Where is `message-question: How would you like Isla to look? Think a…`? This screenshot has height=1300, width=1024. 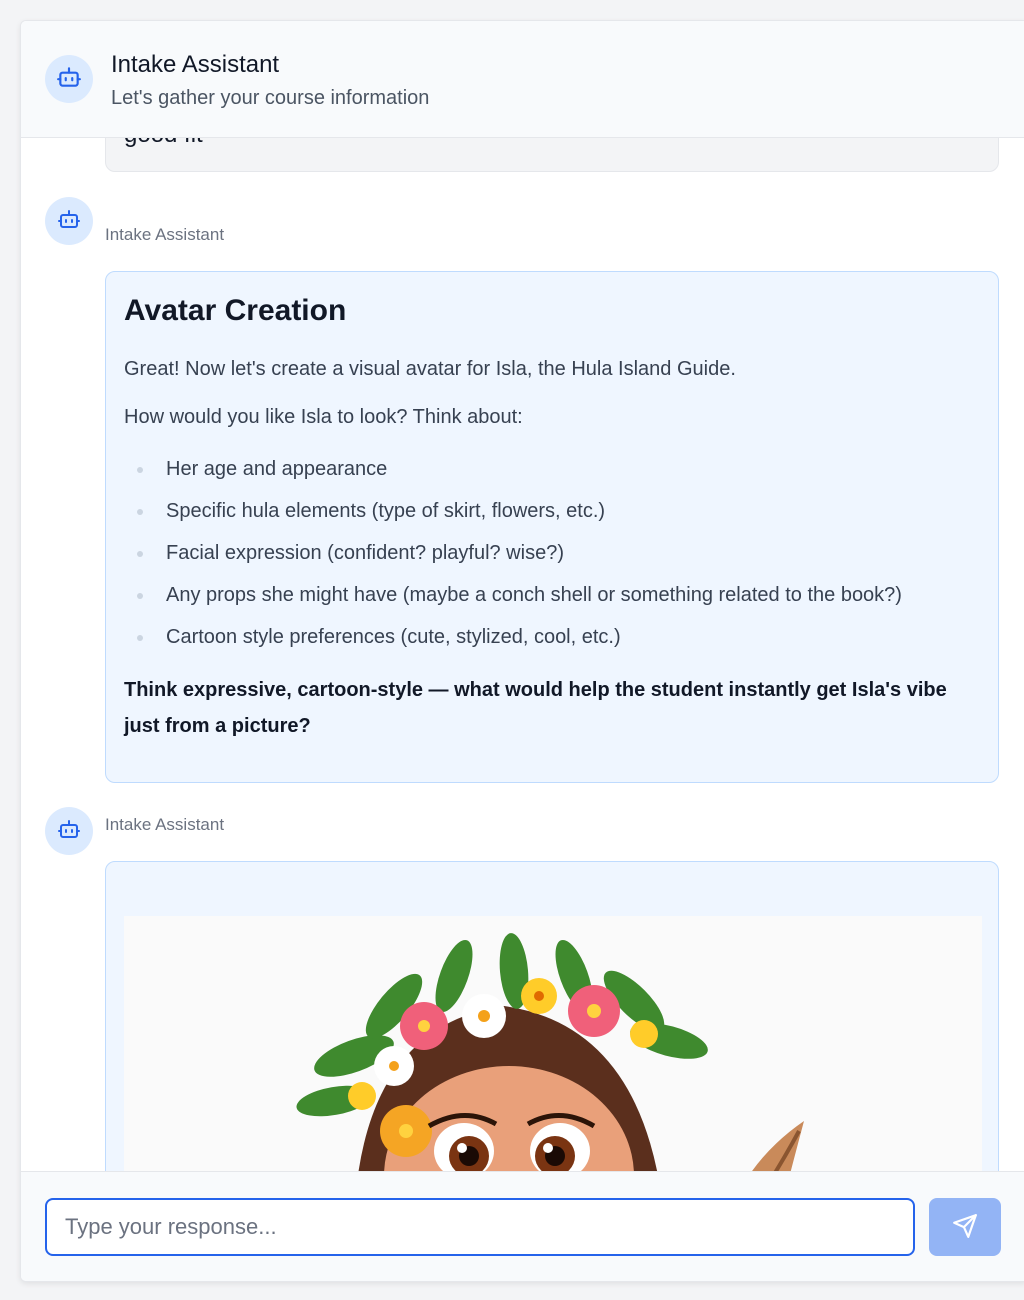
message-question: How would you like Isla to look? Think a… is located at coordinates (323, 417).